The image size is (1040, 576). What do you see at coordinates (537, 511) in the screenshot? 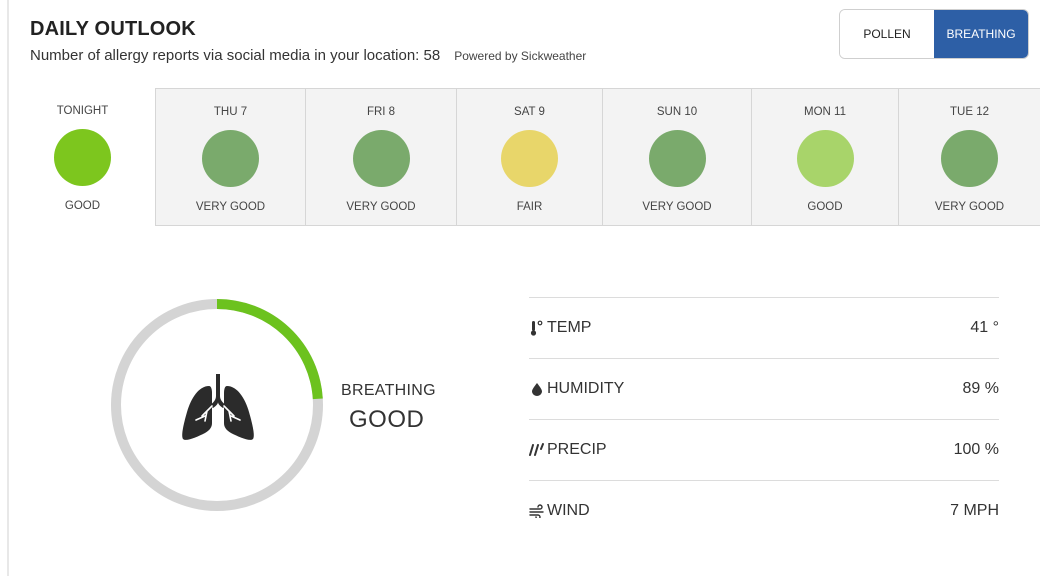
I see `wind-icon` at bounding box center [537, 511].